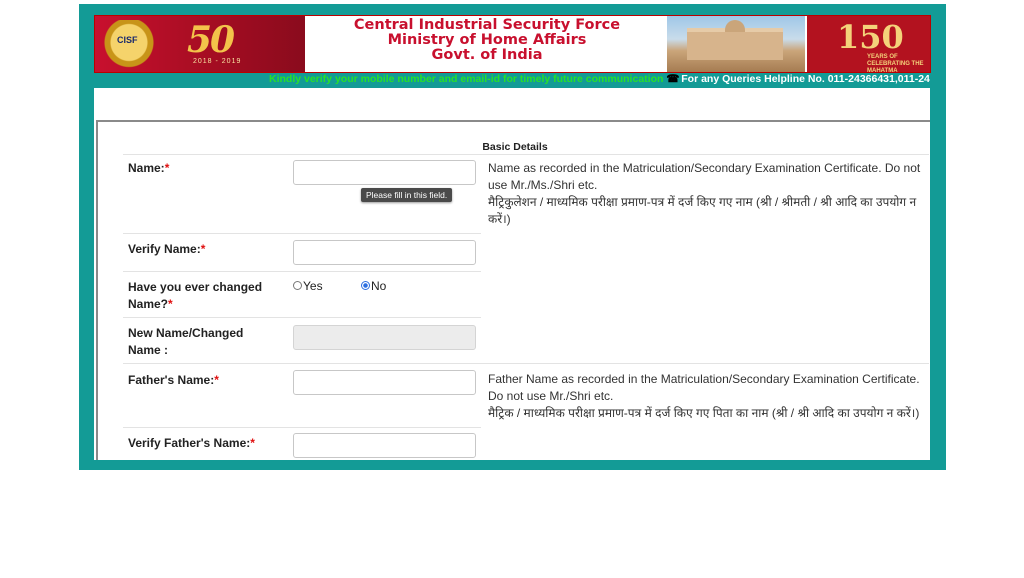 This screenshot has width=1024, height=578. What do you see at coordinates (673, 79) in the screenshot?
I see `phone-icon: ☎` at bounding box center [673, 79].